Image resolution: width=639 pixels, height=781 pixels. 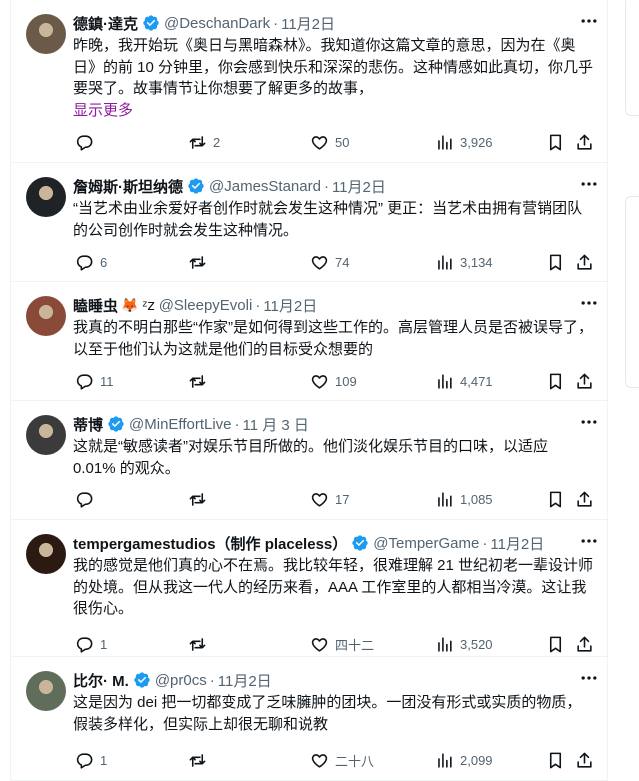 What do you see at coordinates (95, 305) in the screenshot?
I see `author-name: 瞌睡虫` at bounding box center [95, 305].